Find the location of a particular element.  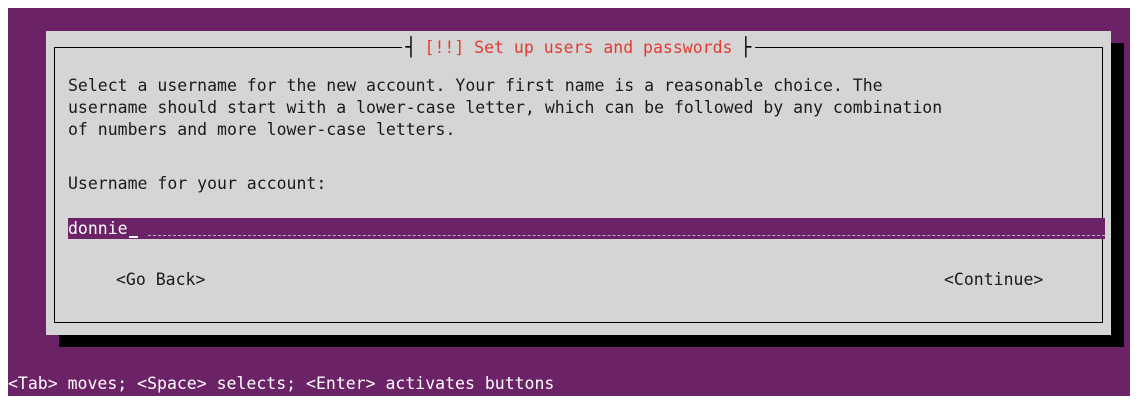

dialog-title: [!!] Set up users and passwords is located at coordinates (578, 47).